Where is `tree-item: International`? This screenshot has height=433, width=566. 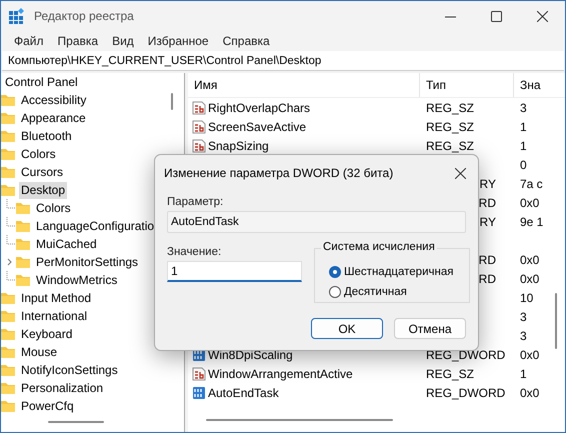 tree-item: International is located at coordinates (54, 316).